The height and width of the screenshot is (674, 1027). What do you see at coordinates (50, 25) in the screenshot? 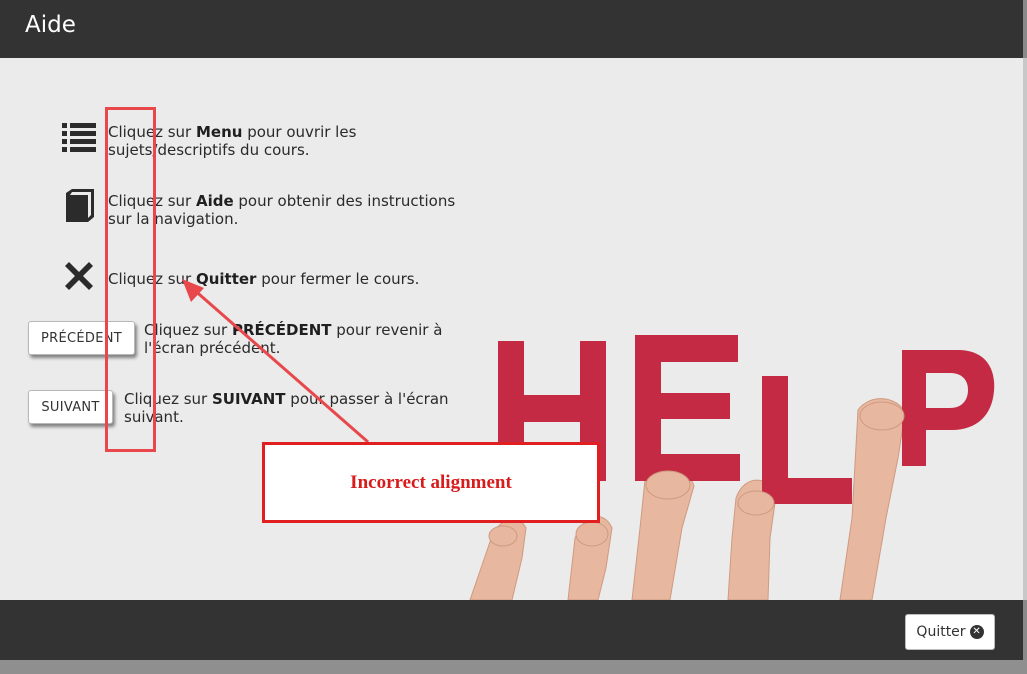
I see `page-title: Aide` at bounding box center [50, 25].